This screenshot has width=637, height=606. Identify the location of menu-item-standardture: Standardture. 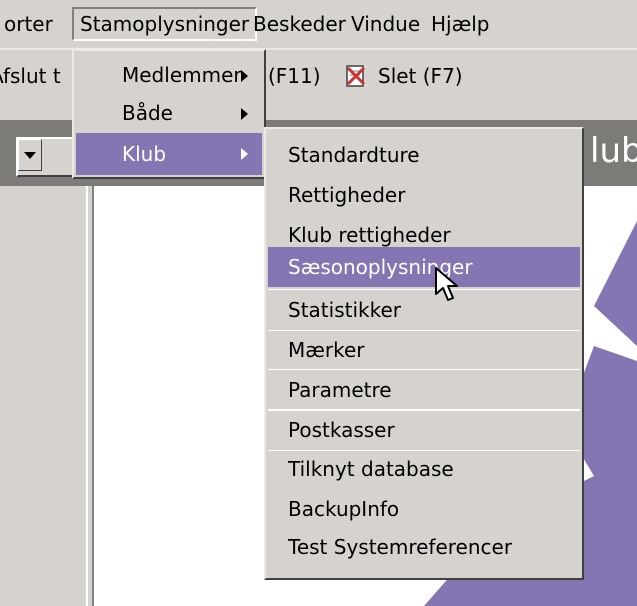
(424, 155).